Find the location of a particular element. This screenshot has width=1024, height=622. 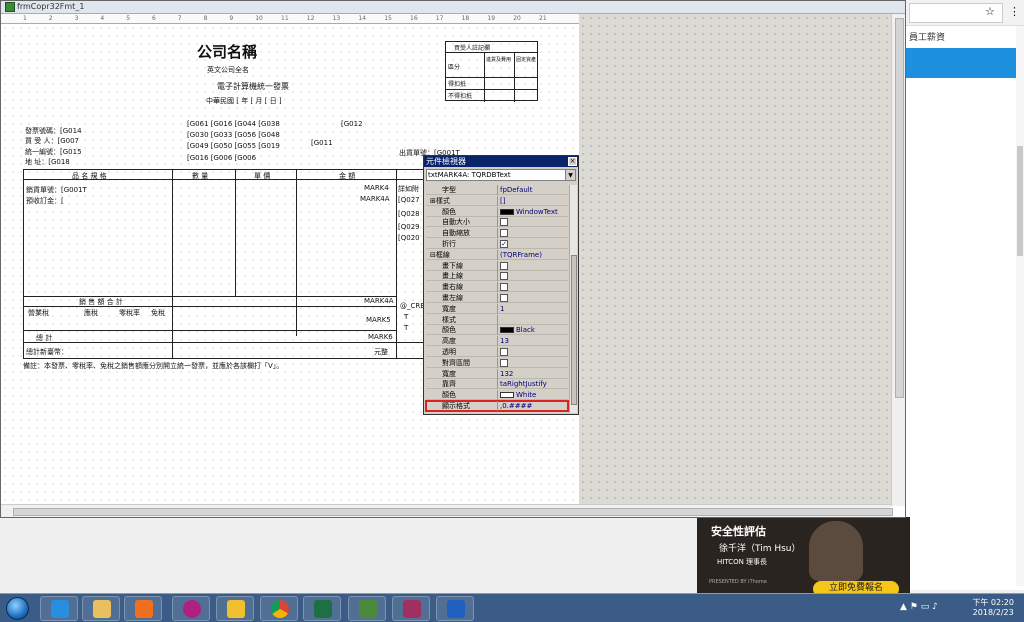

mark6-field: MARK6 is located at coordinates (380, 337).